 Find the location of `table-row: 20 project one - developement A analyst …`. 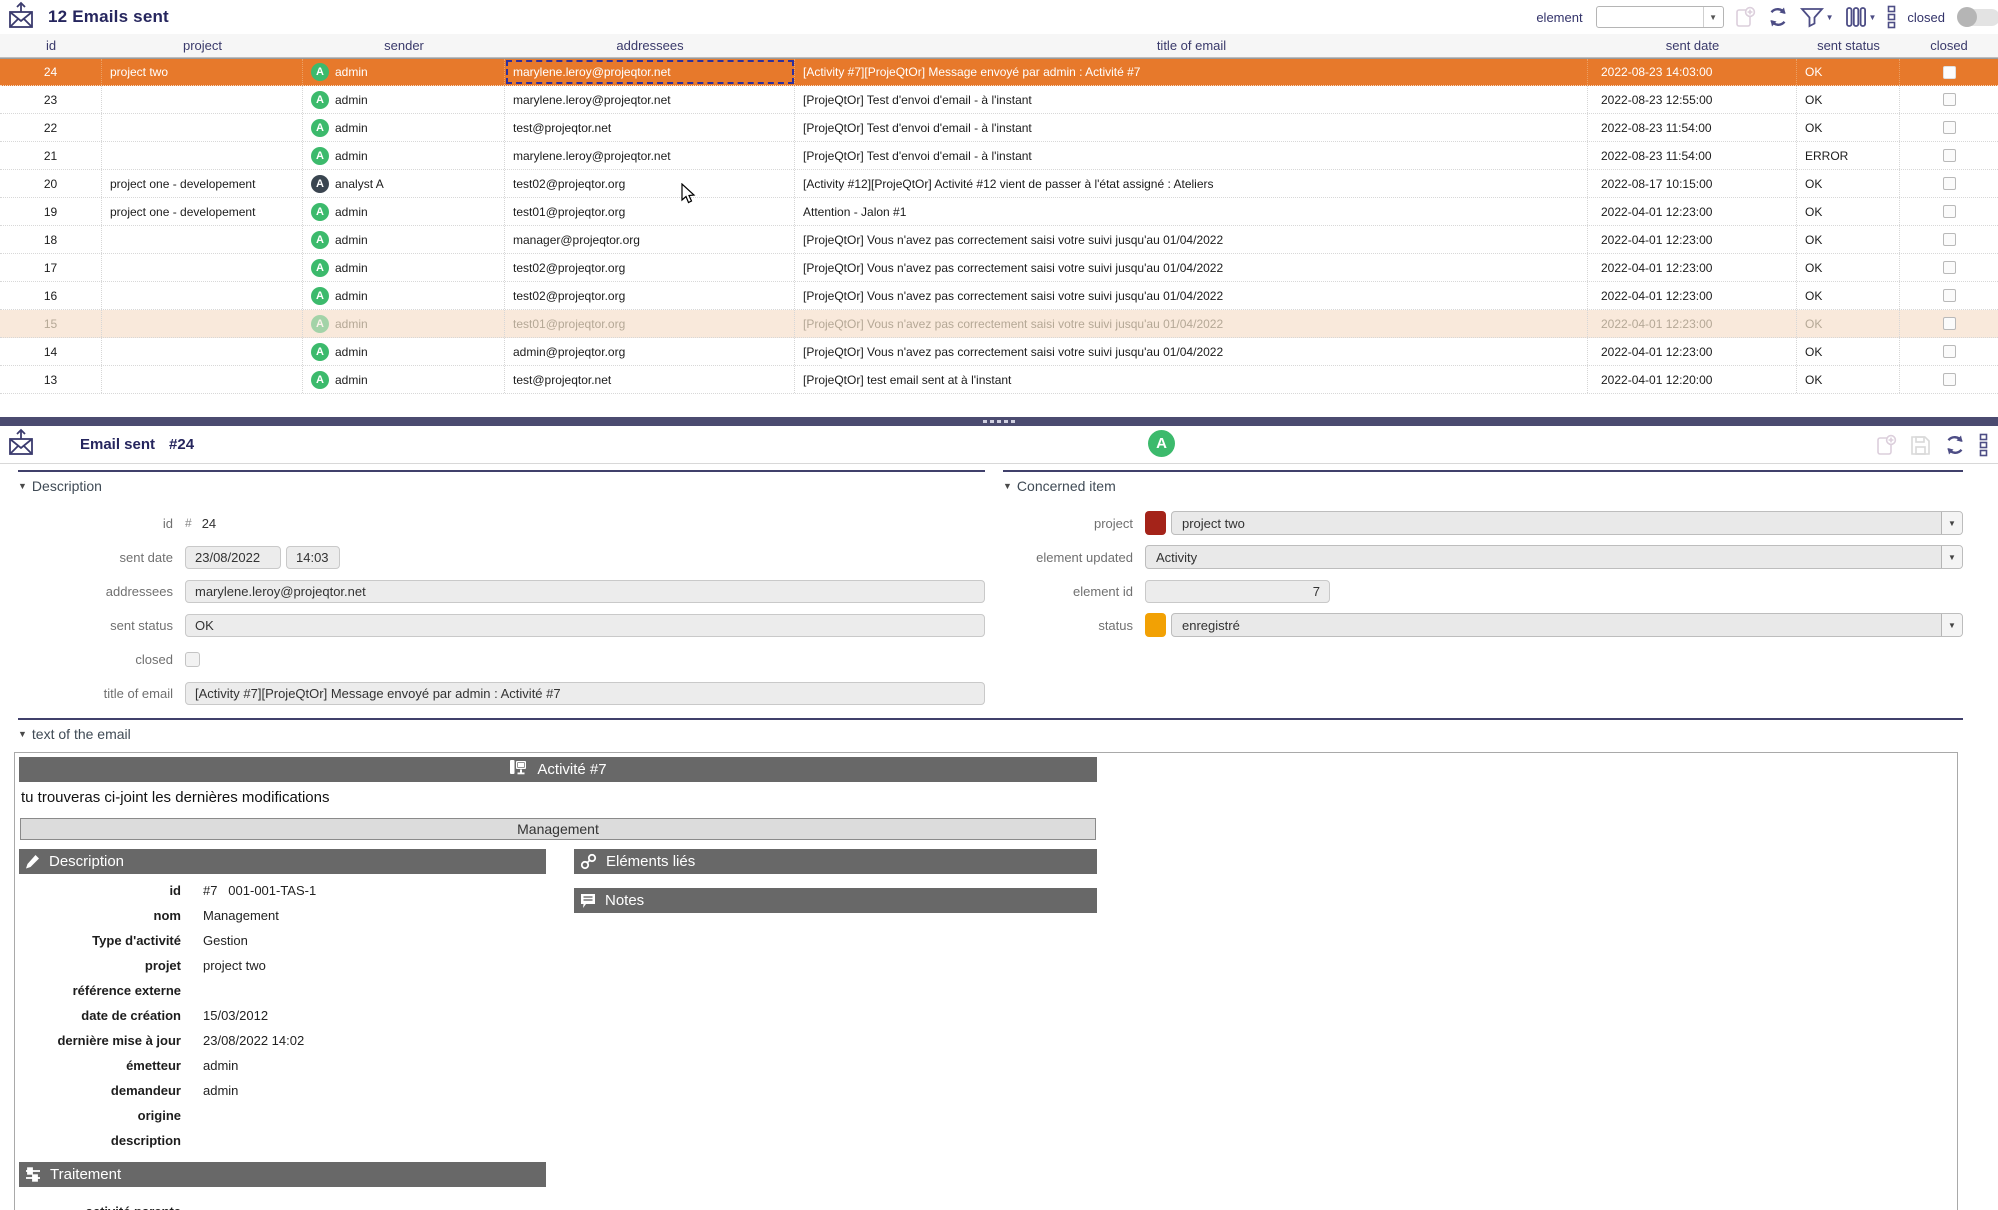

table-row: 20 project one - developement A analyst … is located at coordinates (999, 184).